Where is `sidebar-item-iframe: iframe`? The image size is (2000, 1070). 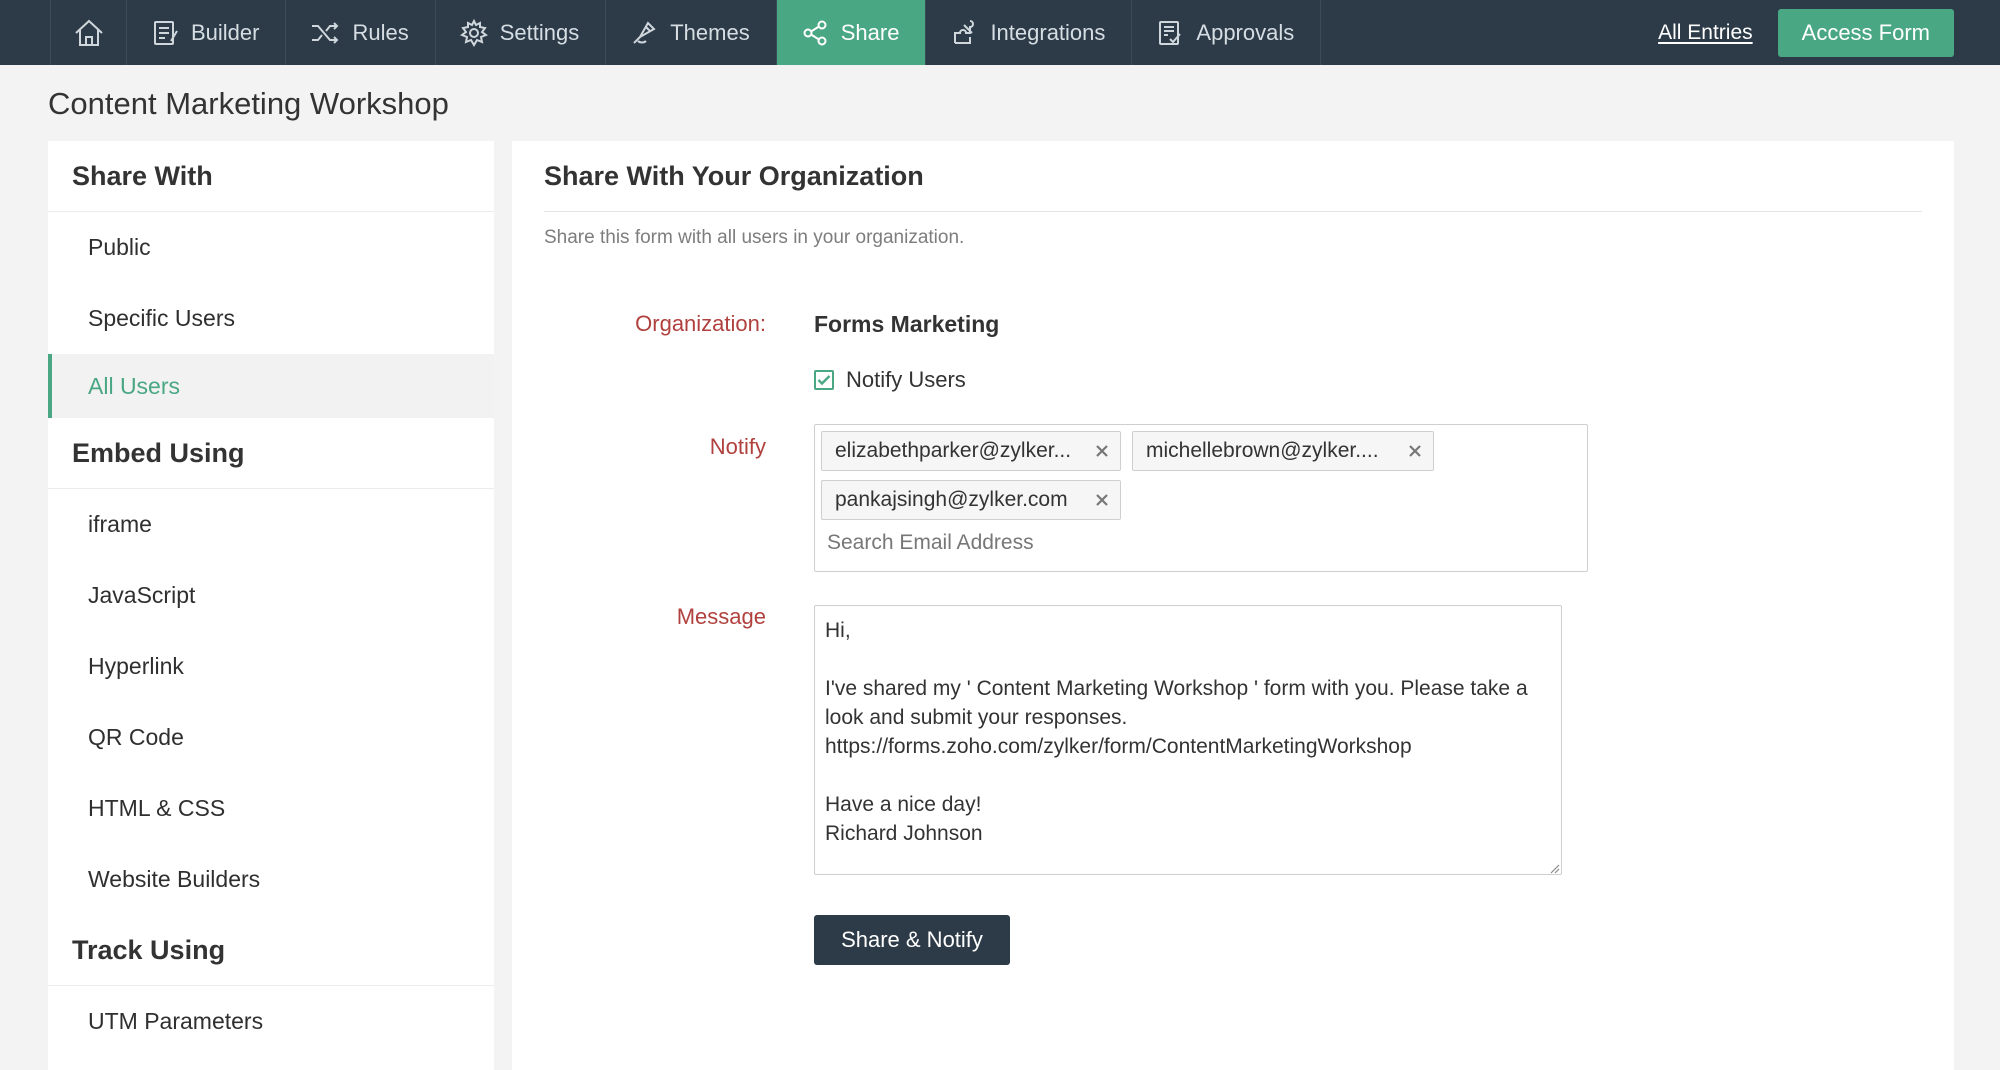 sidebar-item-iframe: iframe is located at coordinates (271, 524).